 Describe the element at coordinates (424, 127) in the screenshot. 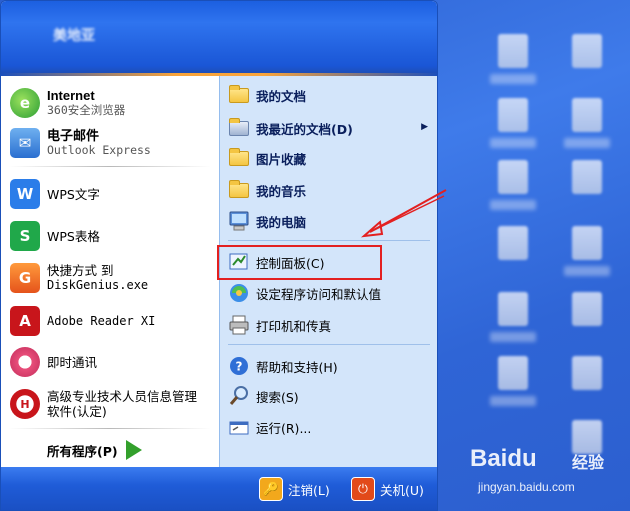

I see `submenu-arrow-icon: ▶` at that location.